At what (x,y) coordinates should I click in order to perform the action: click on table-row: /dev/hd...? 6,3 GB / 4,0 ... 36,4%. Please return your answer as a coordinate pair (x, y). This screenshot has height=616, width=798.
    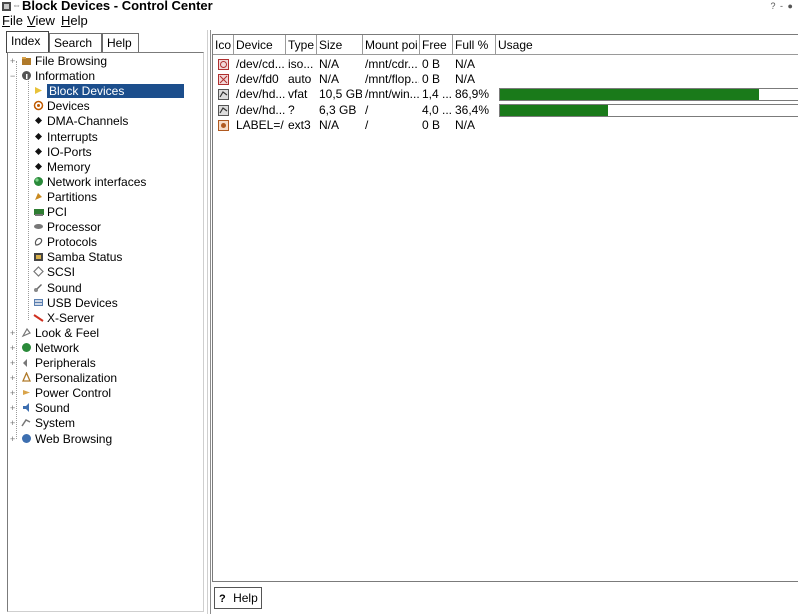
    Looking at the image, I should click on (505, 110).